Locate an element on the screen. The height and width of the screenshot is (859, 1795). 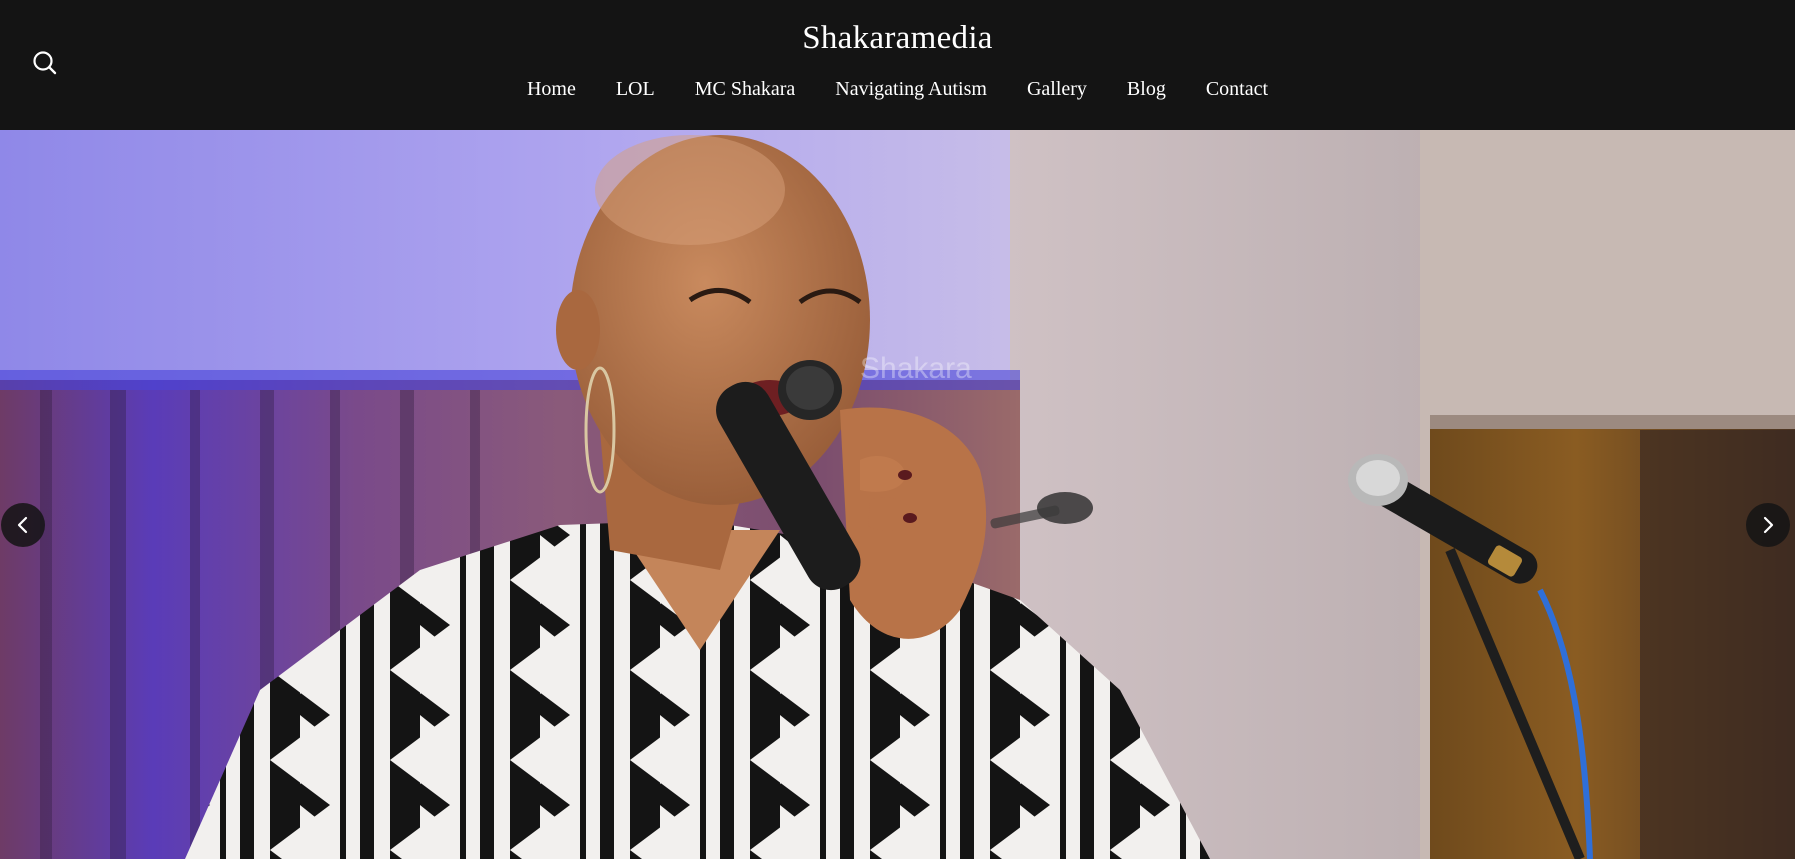
nav-item-home: Home is located at coordinates (551, 89).